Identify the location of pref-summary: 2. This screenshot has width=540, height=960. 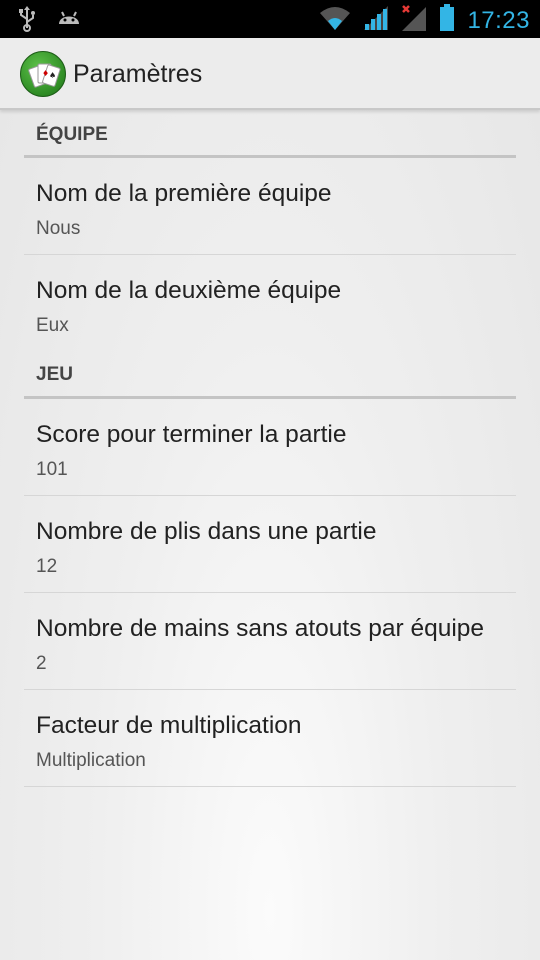
(41, 663).